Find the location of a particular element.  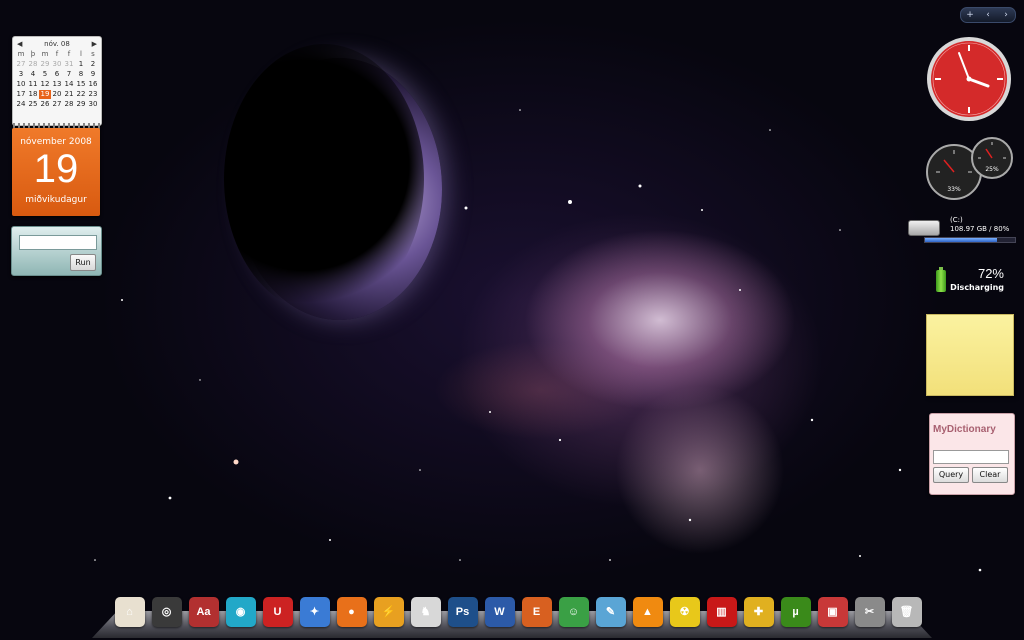

calendar-day: 20 is located at coordinates (57, 94).